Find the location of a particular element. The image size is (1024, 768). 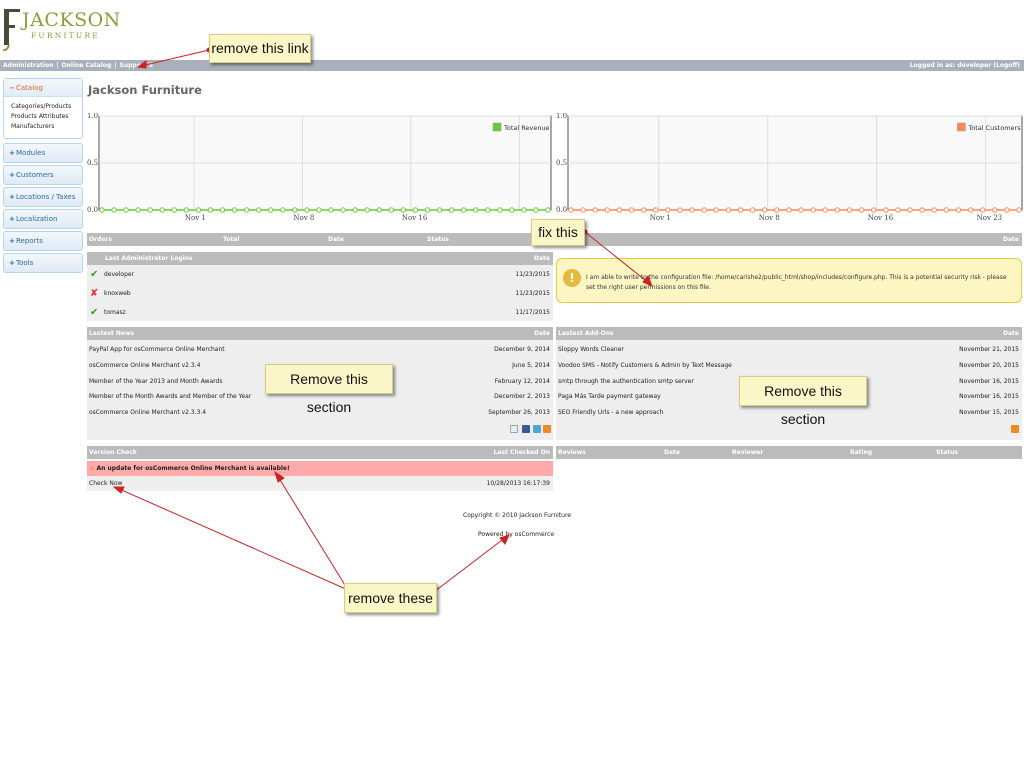

arrow-remove-link is located at coordinates (175, 58).